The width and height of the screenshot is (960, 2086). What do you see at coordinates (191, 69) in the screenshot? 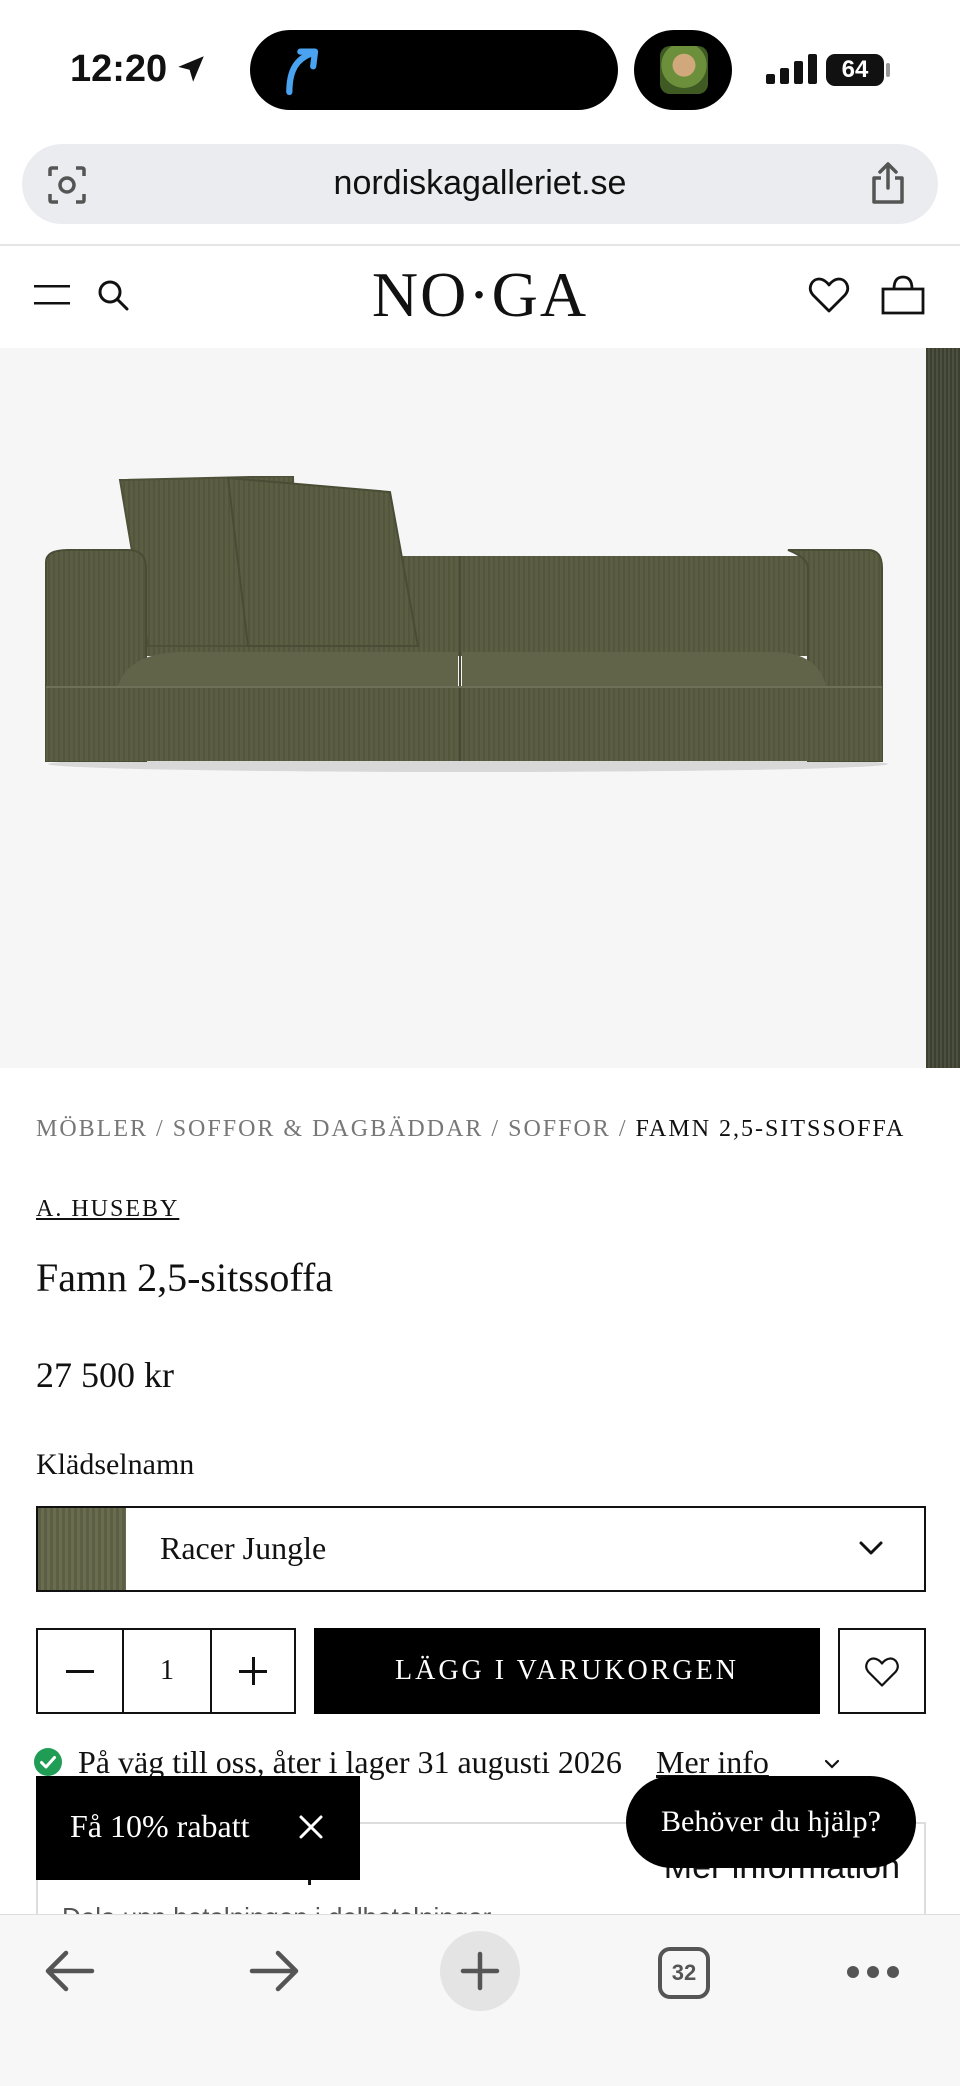
I see `location-arrow-icon` at bounding box center [191, 69].